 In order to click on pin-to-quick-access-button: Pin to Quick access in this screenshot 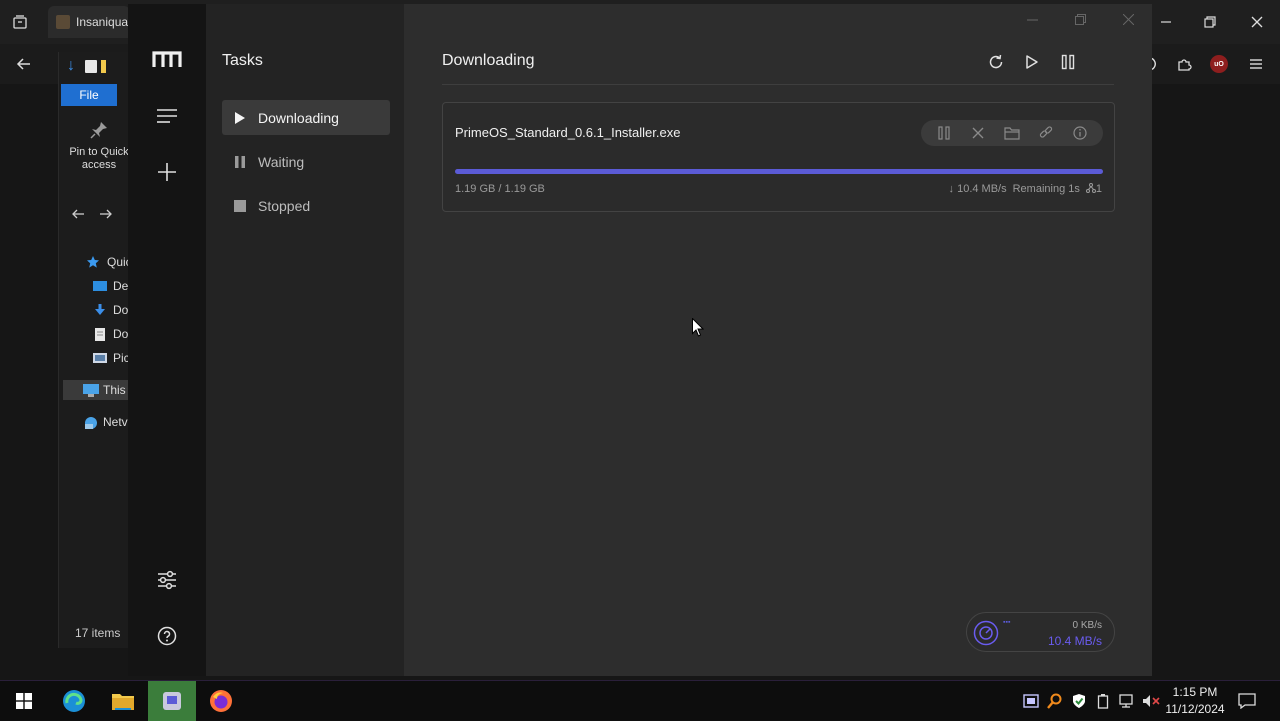, I will do `click(99, 146)`.